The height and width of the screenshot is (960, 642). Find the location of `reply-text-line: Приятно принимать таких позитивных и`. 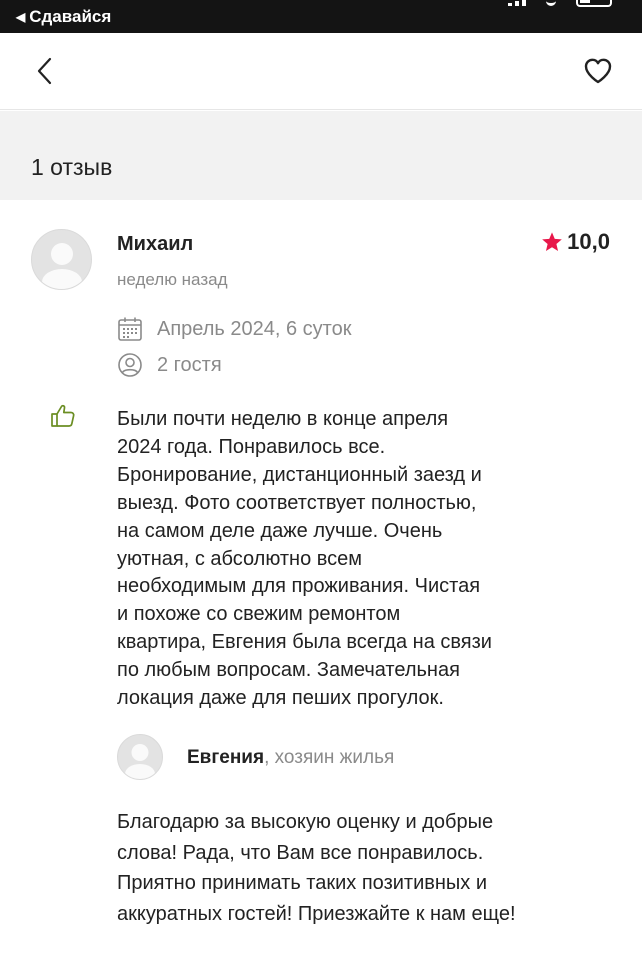

reply-text-line: Приятно принимать таких позитивных и is located at coordinates (302, 883).